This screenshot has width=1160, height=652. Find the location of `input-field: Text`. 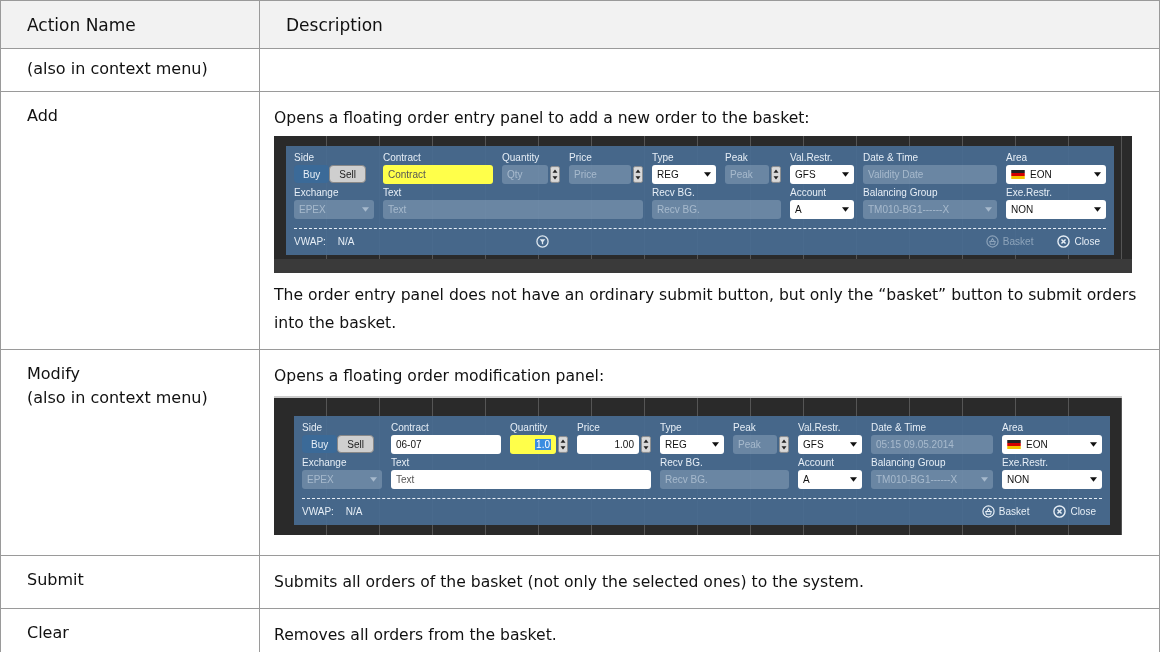

input-field: Text is located at coordinates (521, 479).